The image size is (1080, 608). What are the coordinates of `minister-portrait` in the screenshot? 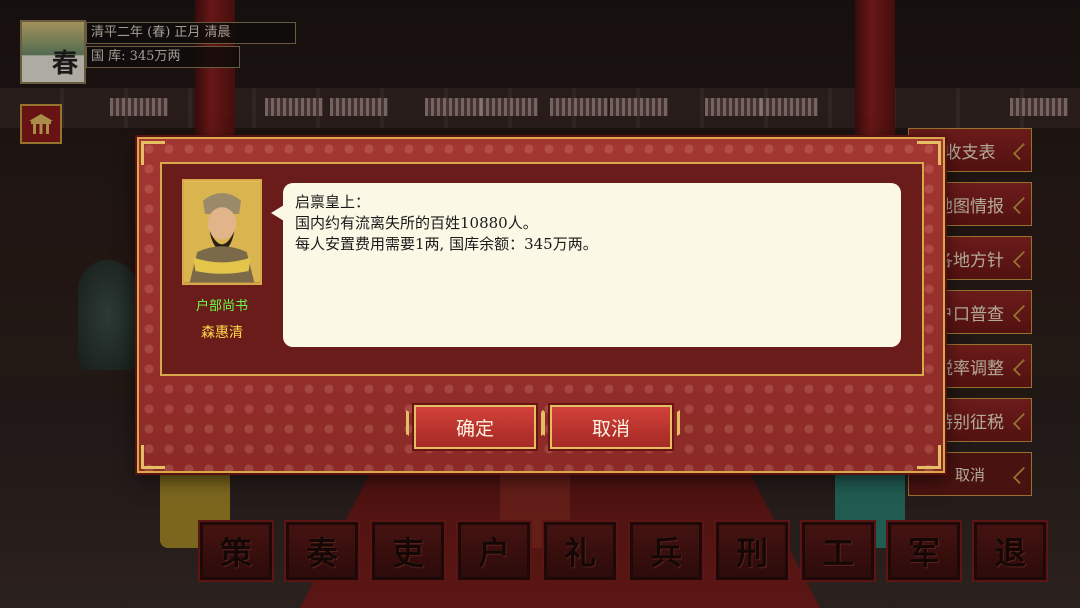 It's located at (222, 232).